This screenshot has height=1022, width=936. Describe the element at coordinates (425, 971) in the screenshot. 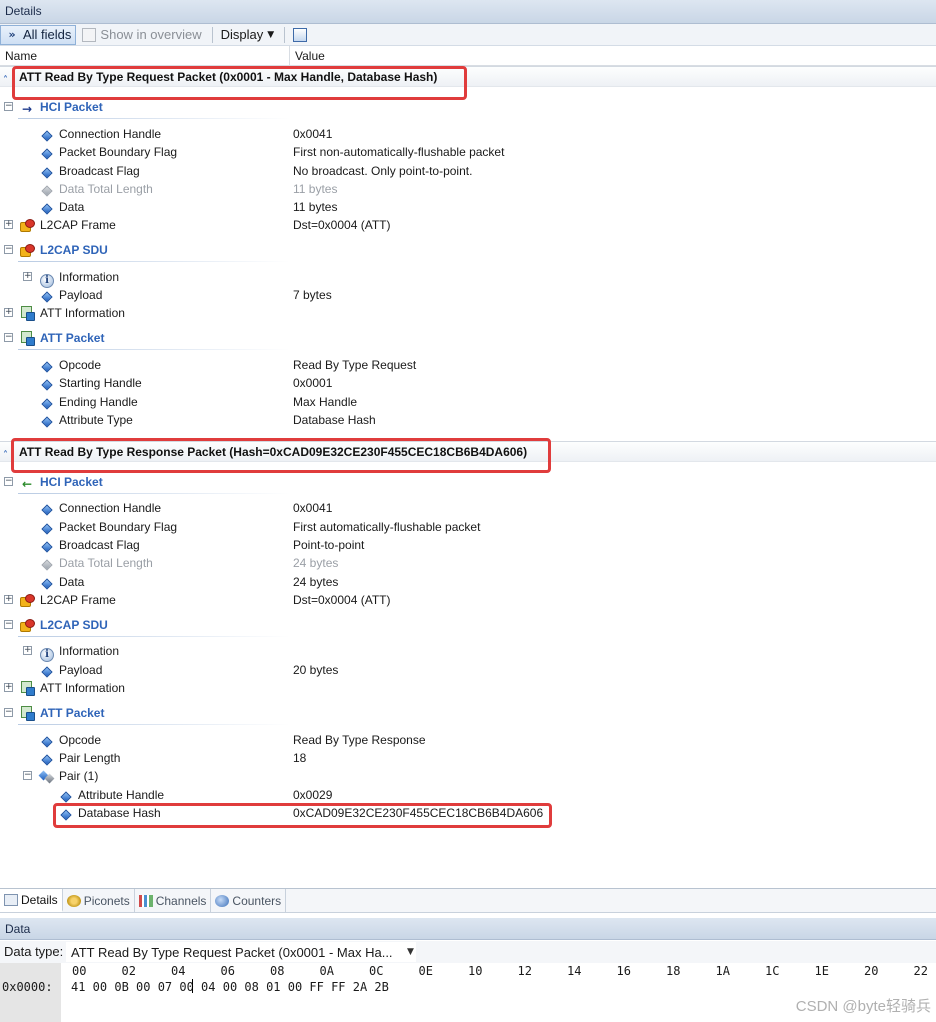

I see `hex-column-label: 0E` at that location.